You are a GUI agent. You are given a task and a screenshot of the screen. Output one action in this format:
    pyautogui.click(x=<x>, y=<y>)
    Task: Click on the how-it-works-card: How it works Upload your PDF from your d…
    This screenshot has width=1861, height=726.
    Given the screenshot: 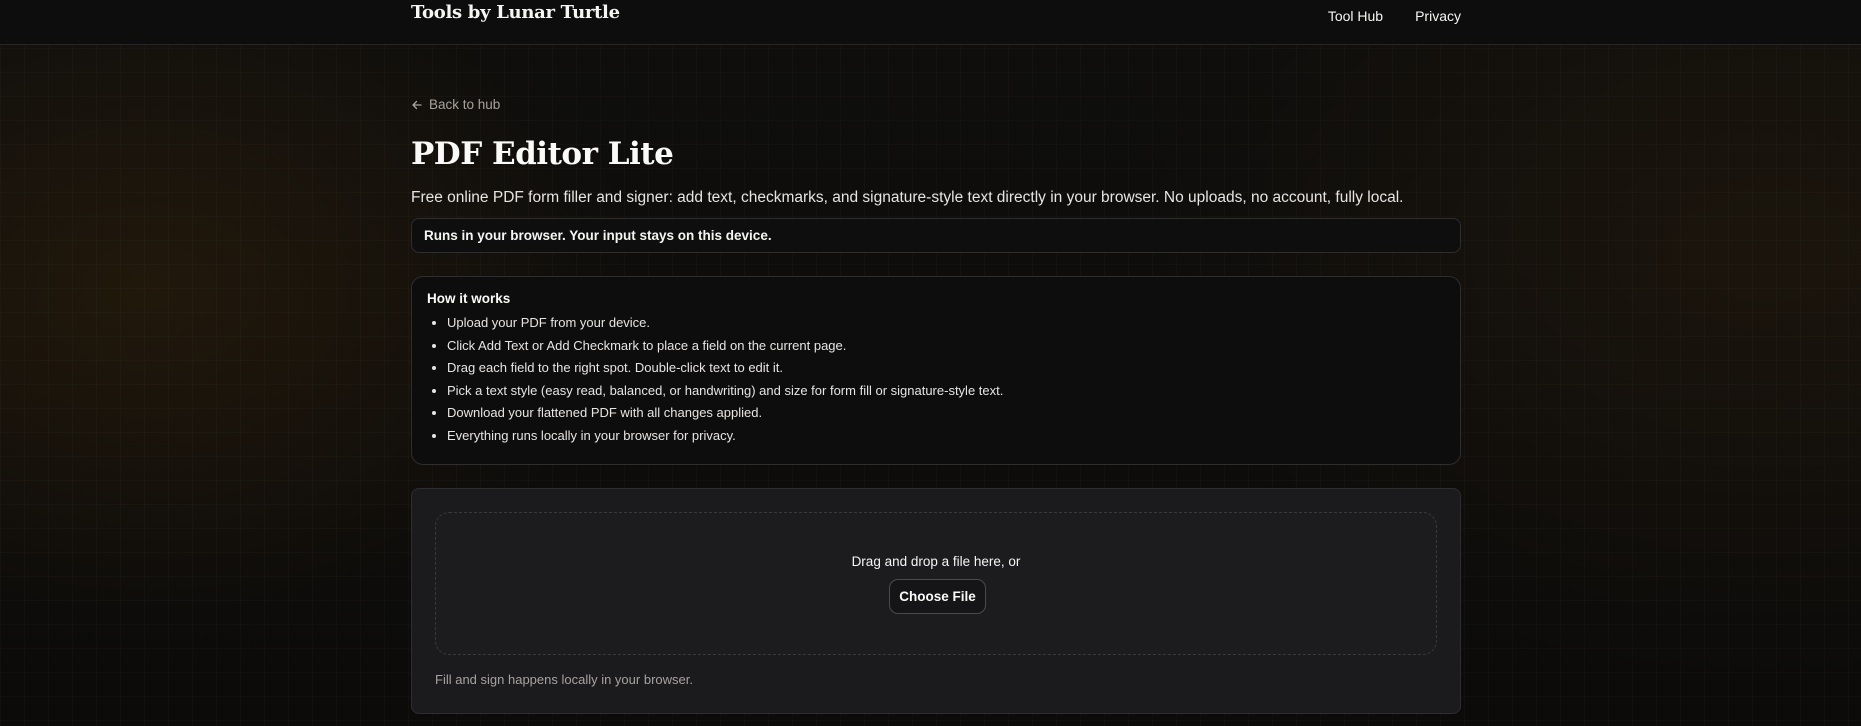 What is the action you would take?
    pyautogui.click(x=936, y=370)
    